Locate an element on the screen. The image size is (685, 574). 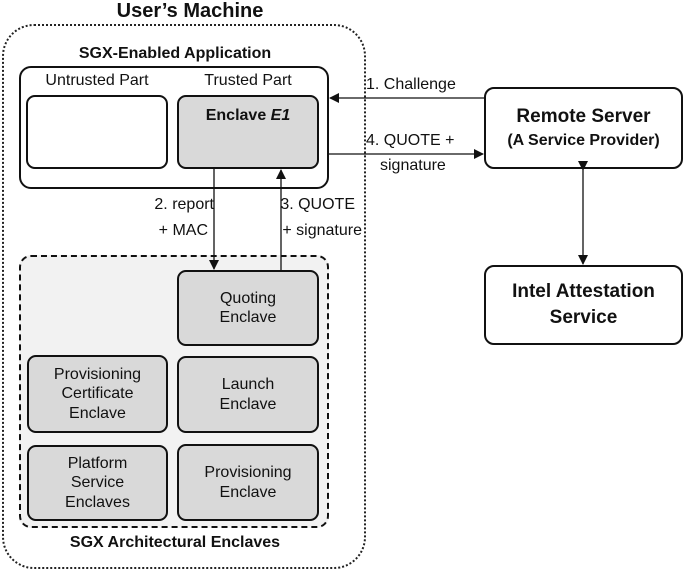
step2-label-line1: 2. report is located at coordinates (184, 204).